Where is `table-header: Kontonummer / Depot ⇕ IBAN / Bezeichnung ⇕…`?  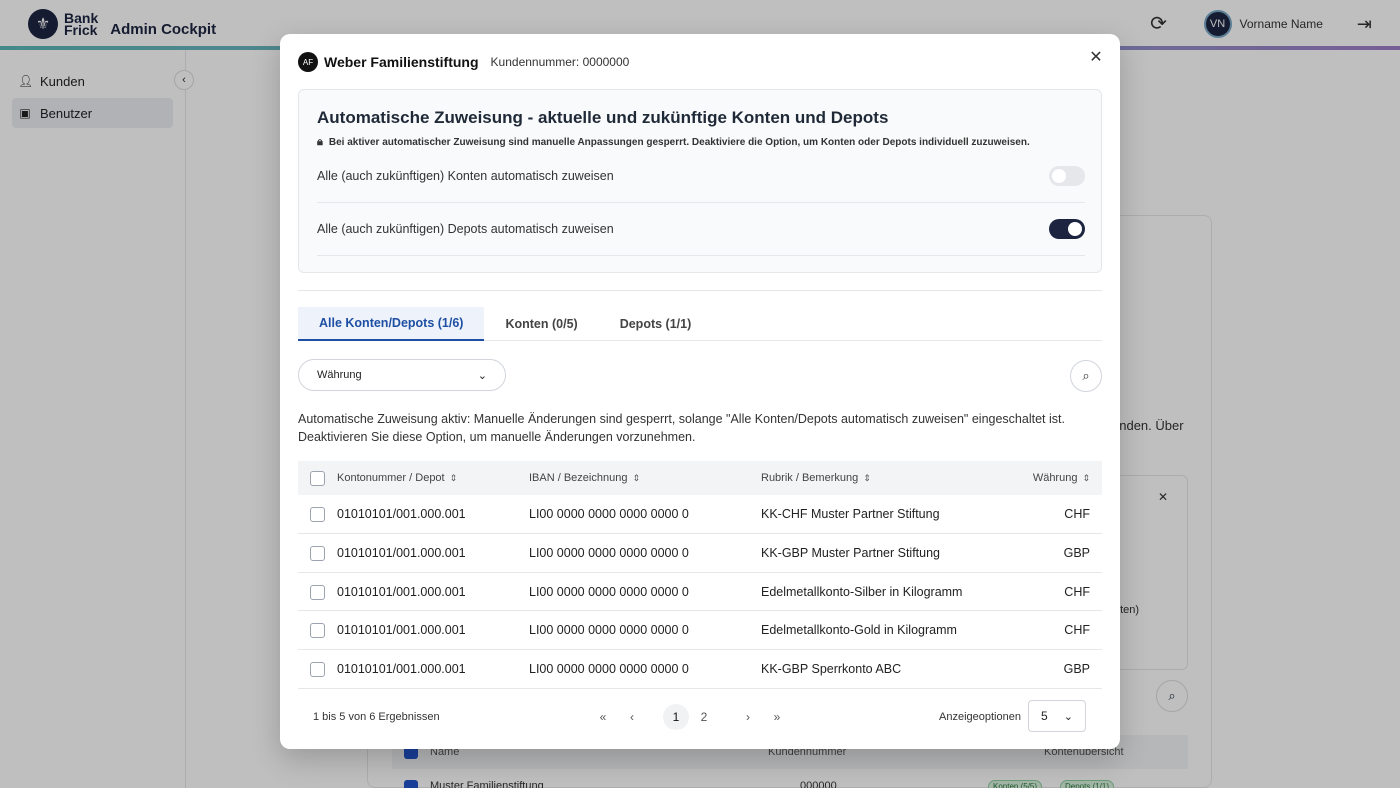 table-header: Kontonummer / Depot ⇕ IBAN / Bezeichnung ⇕… is located at coordinates (700, 478).